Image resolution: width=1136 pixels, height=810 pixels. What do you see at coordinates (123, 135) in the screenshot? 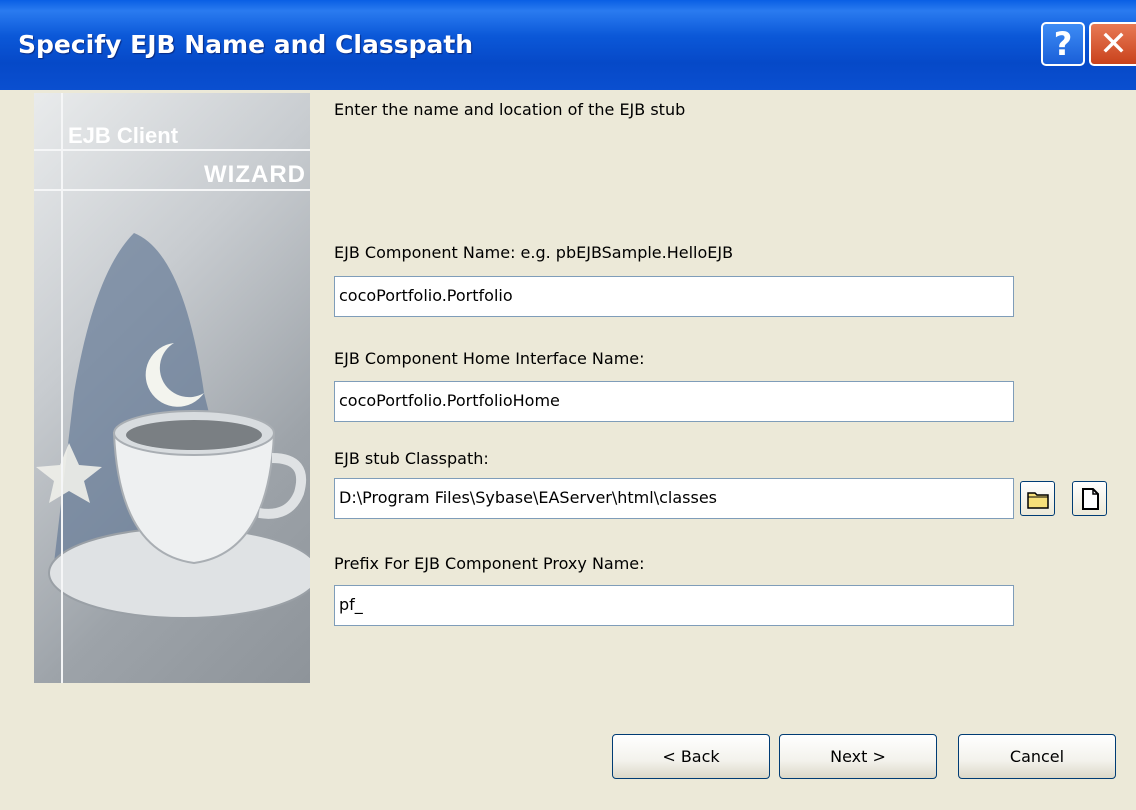
I see `banner-title-line1: EJB Client` at bounding box center [123, 135].